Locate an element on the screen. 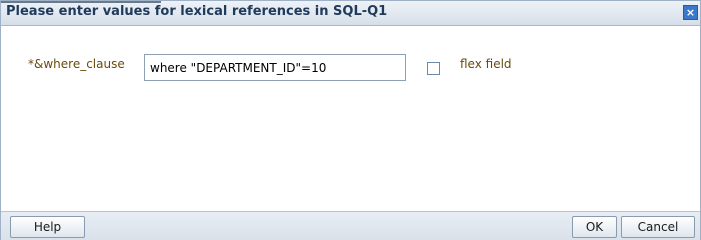 Image resolution: width=701 pixels, height=240 pixels. cancel-button: Cancel is located at coordinates (658, 227).